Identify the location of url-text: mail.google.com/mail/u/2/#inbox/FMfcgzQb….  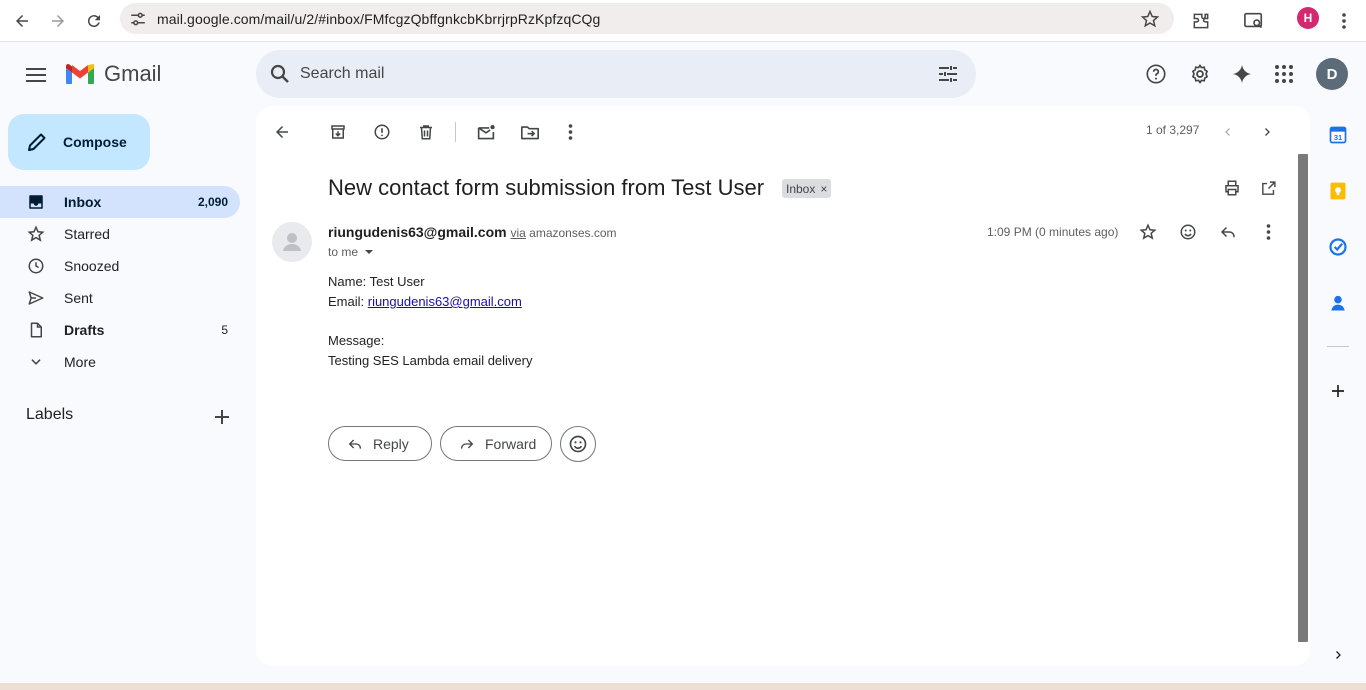
(378, 19).